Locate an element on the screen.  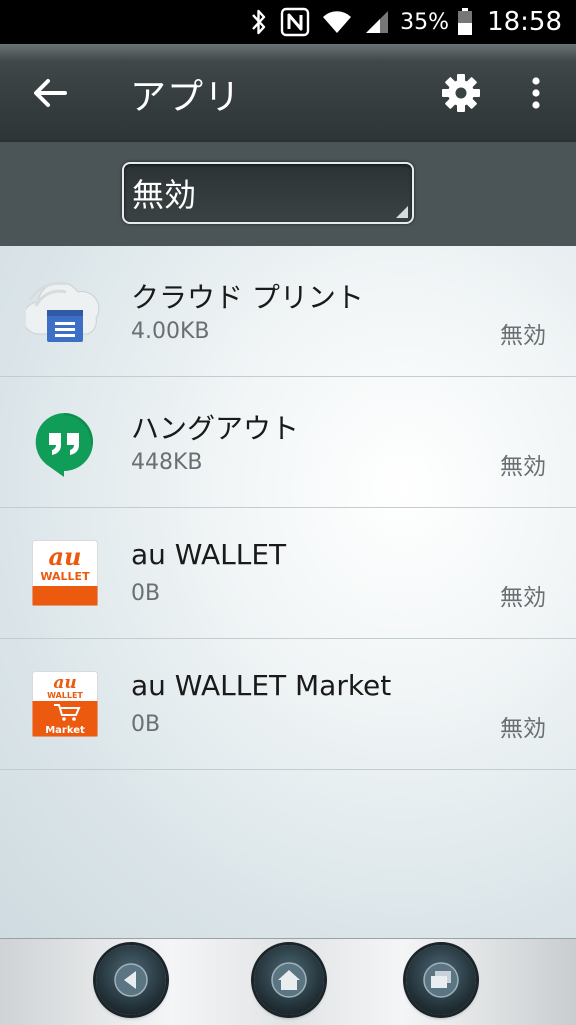
app-size: 4.00KB is located at coordinates (170, 331).